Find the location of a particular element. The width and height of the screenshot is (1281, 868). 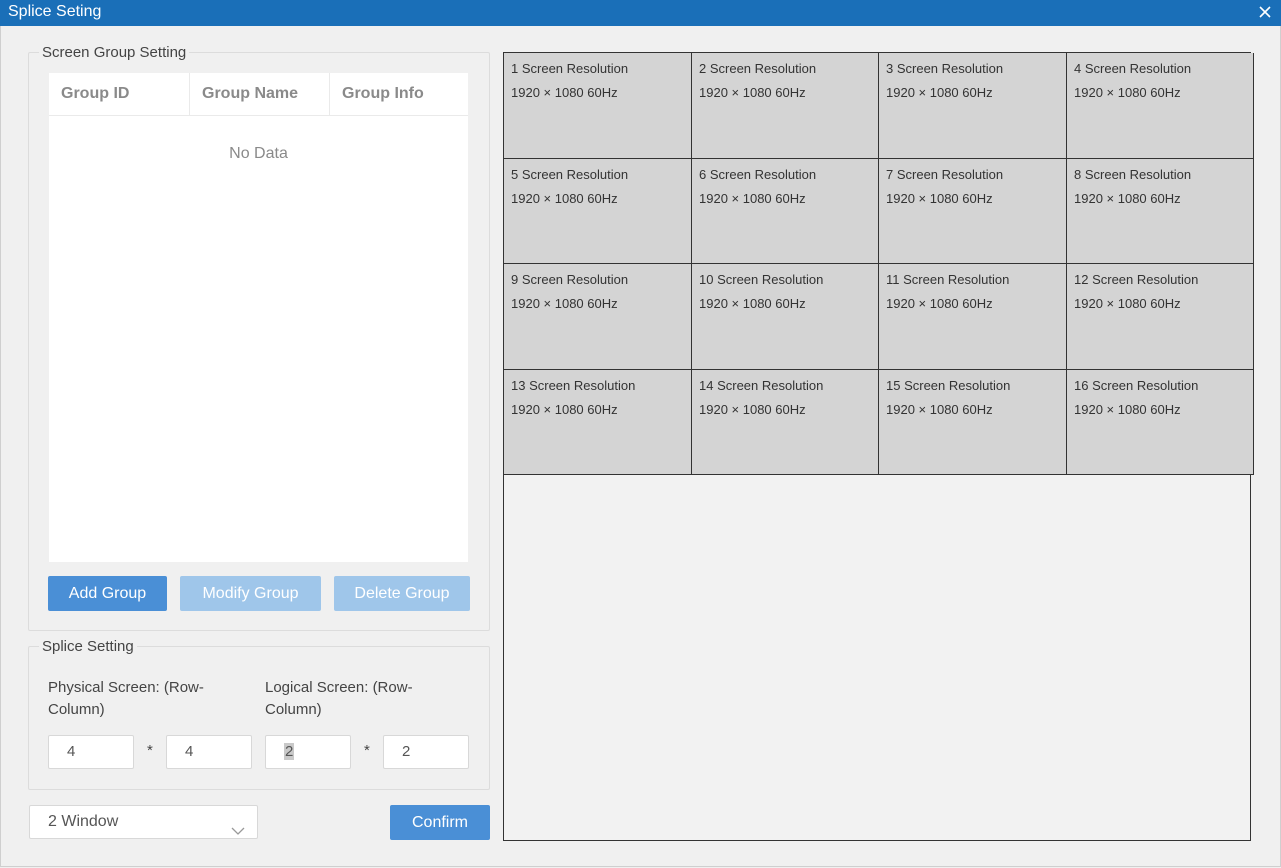

column-header-group-id: Group ID is located at coordinates (119, 94).